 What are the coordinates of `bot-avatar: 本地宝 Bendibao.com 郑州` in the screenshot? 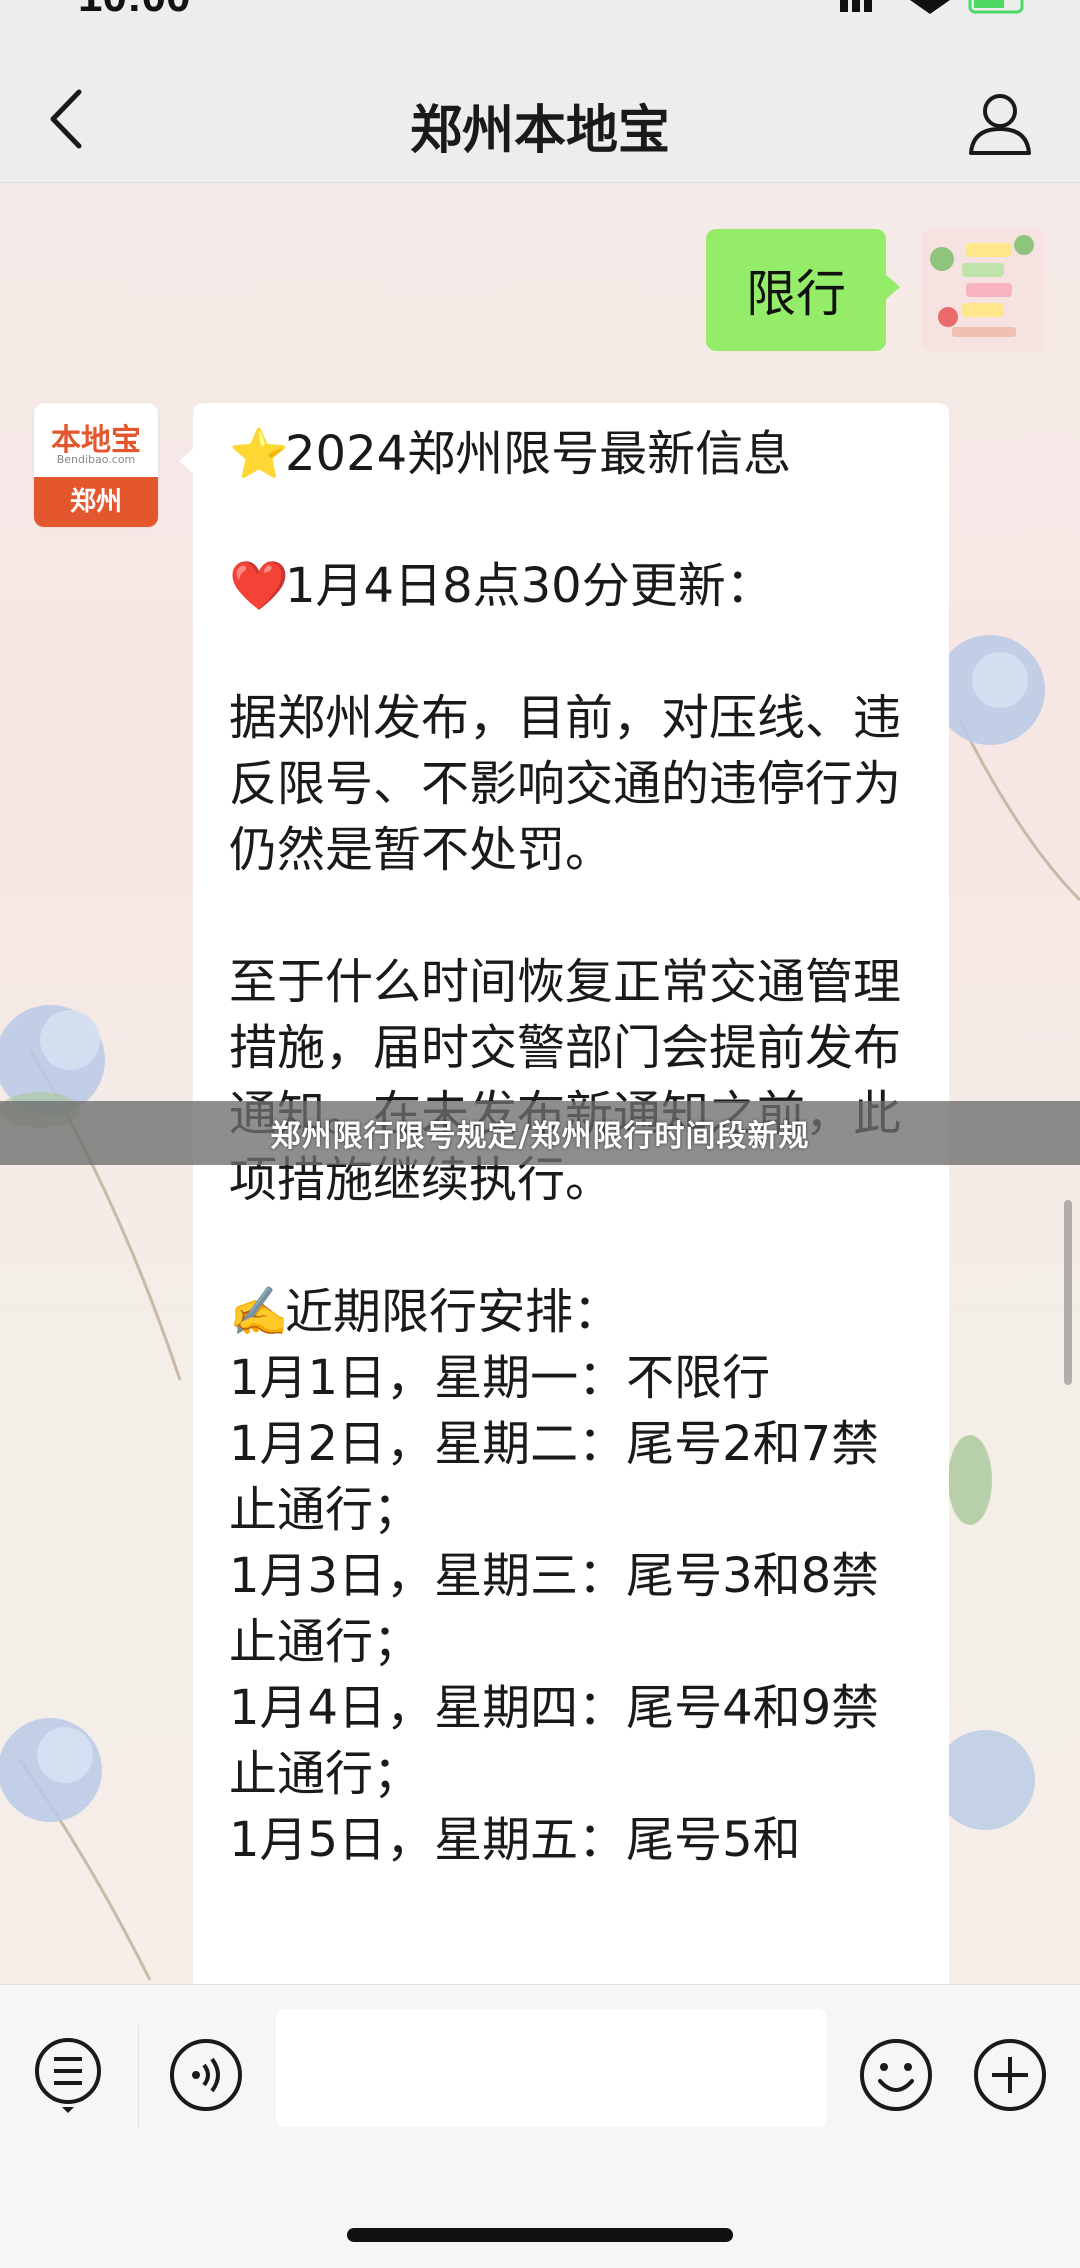 It's located at (96, 465).